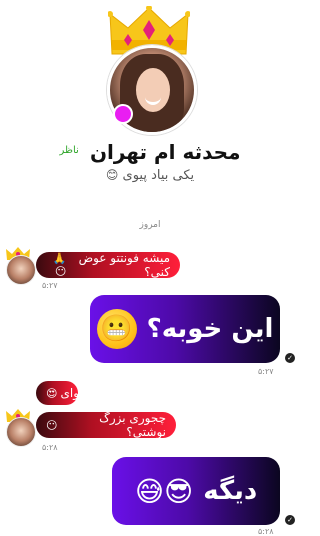  What do you see at coordinates (158, 175) in the screenshot?
I see `profile-status-text: یکی بیاد پیوی` at bounding box center [158, 175].